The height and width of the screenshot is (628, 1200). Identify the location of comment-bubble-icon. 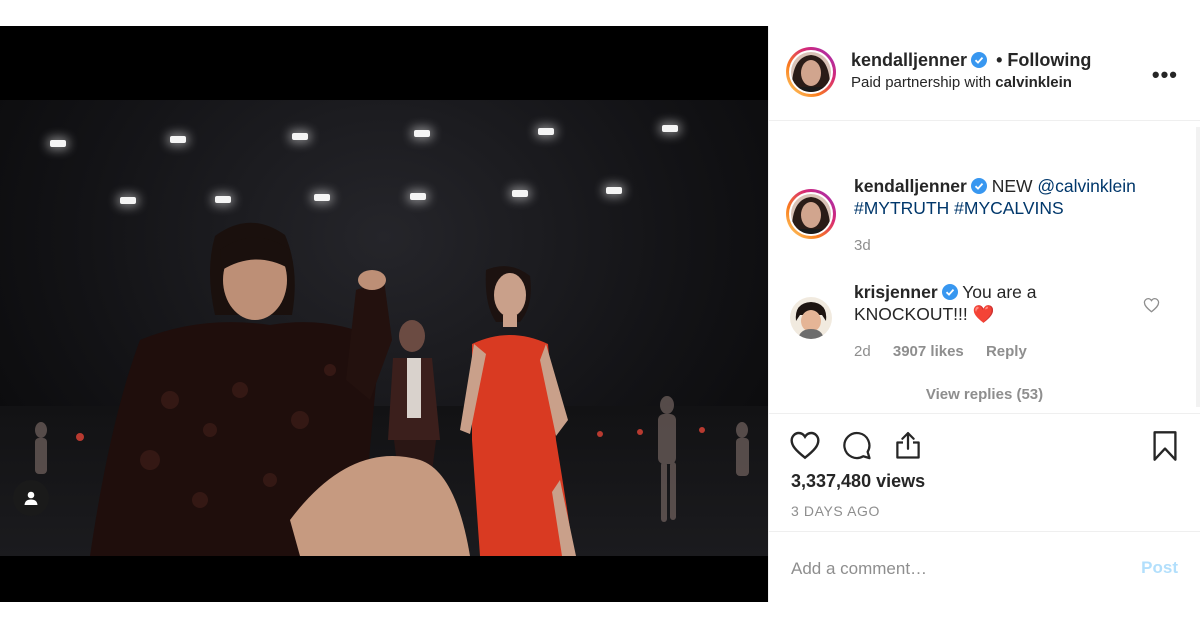
(857, 445).